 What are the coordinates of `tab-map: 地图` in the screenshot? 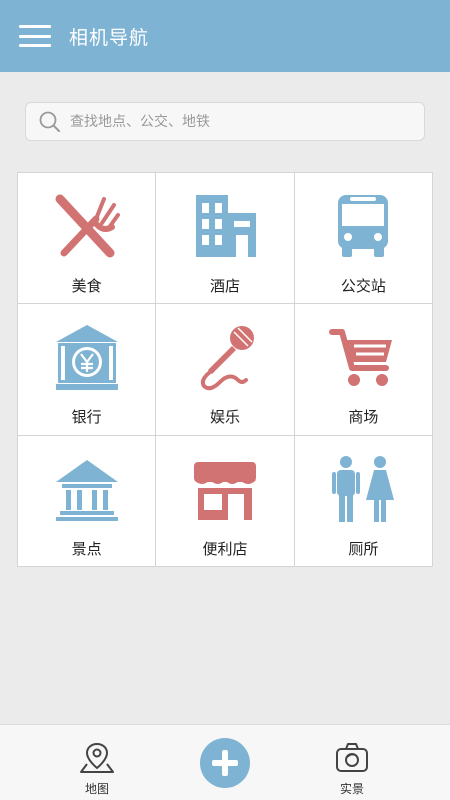 It's located at (97, 762).